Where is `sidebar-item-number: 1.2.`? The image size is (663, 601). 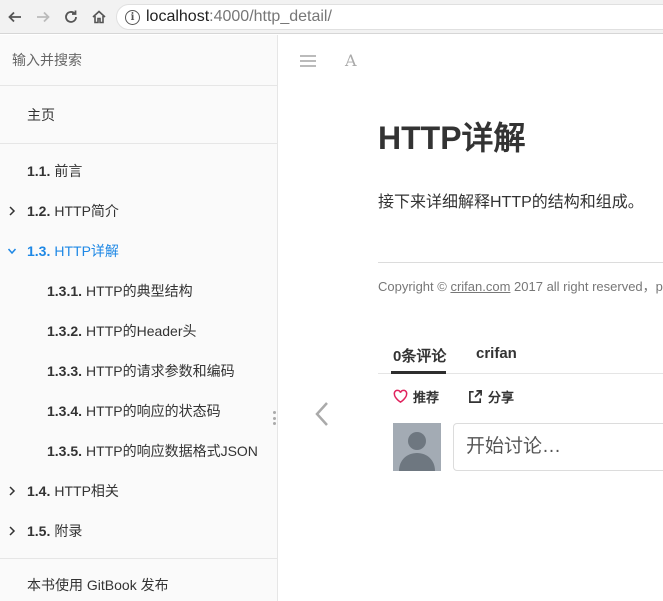
sidebar-item-number: 1.2. is located at coordinates (39, 211).